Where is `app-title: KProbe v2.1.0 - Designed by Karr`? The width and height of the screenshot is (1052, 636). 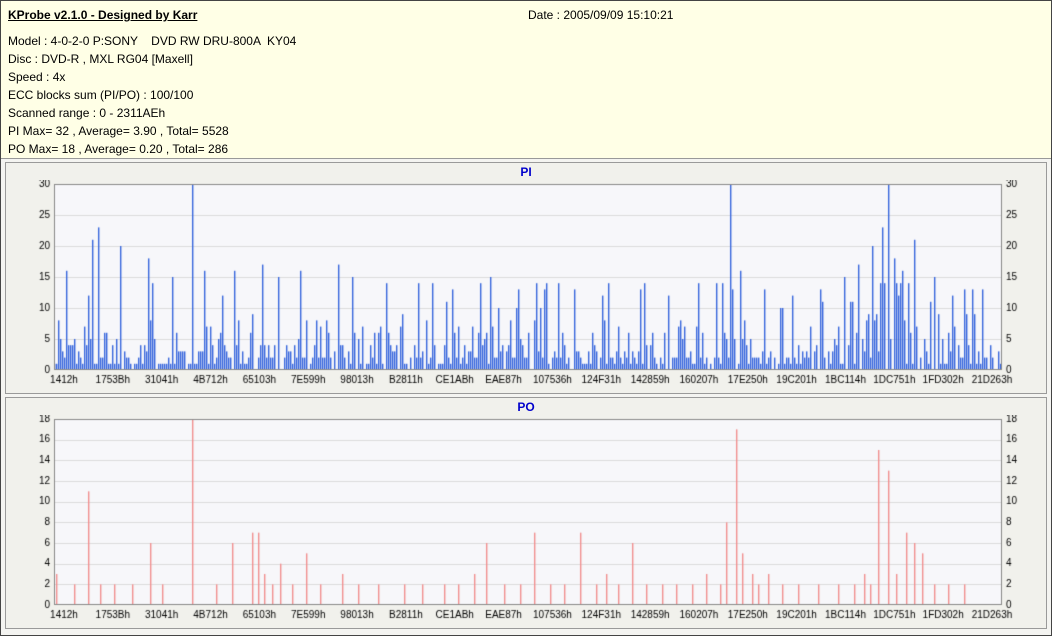
app-title: KProbe v2.1.0 - Designed by Karr is located at coordinates (103, 15).